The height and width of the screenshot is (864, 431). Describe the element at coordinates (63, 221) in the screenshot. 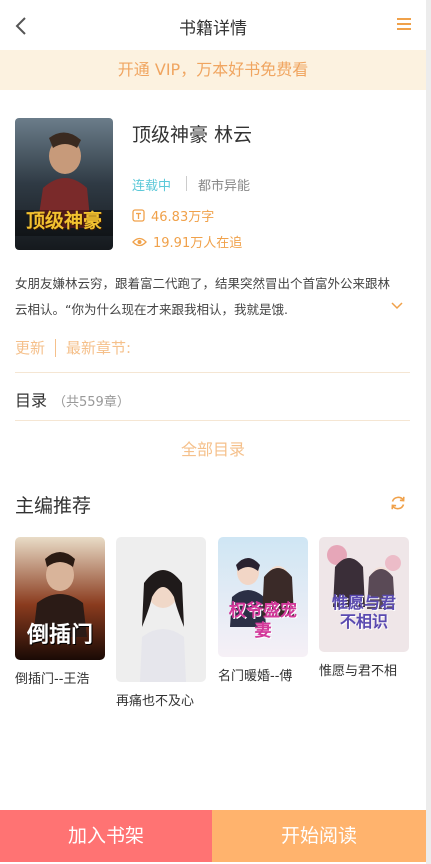

I see `book-cover-text: 顶级神豪` at that location.